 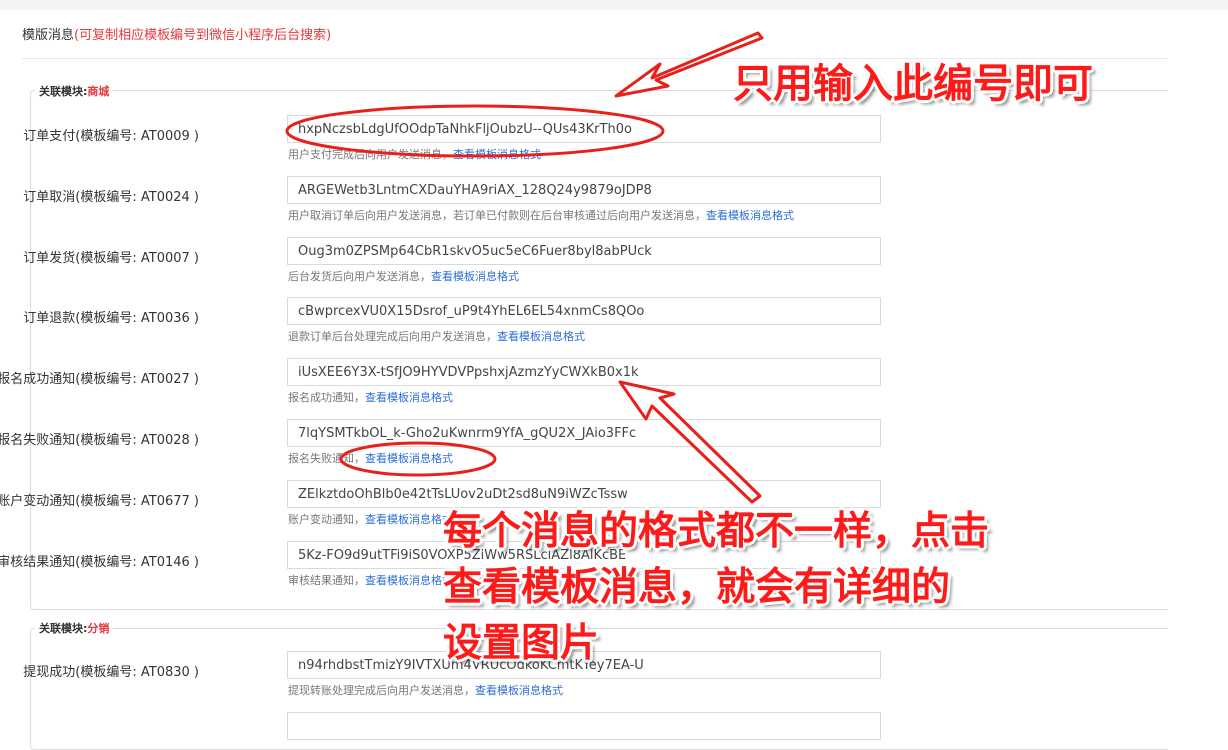 I want to click on callout-bottom-line2: 查看模板消息，就会有详细的, so click(x=697, y=587).